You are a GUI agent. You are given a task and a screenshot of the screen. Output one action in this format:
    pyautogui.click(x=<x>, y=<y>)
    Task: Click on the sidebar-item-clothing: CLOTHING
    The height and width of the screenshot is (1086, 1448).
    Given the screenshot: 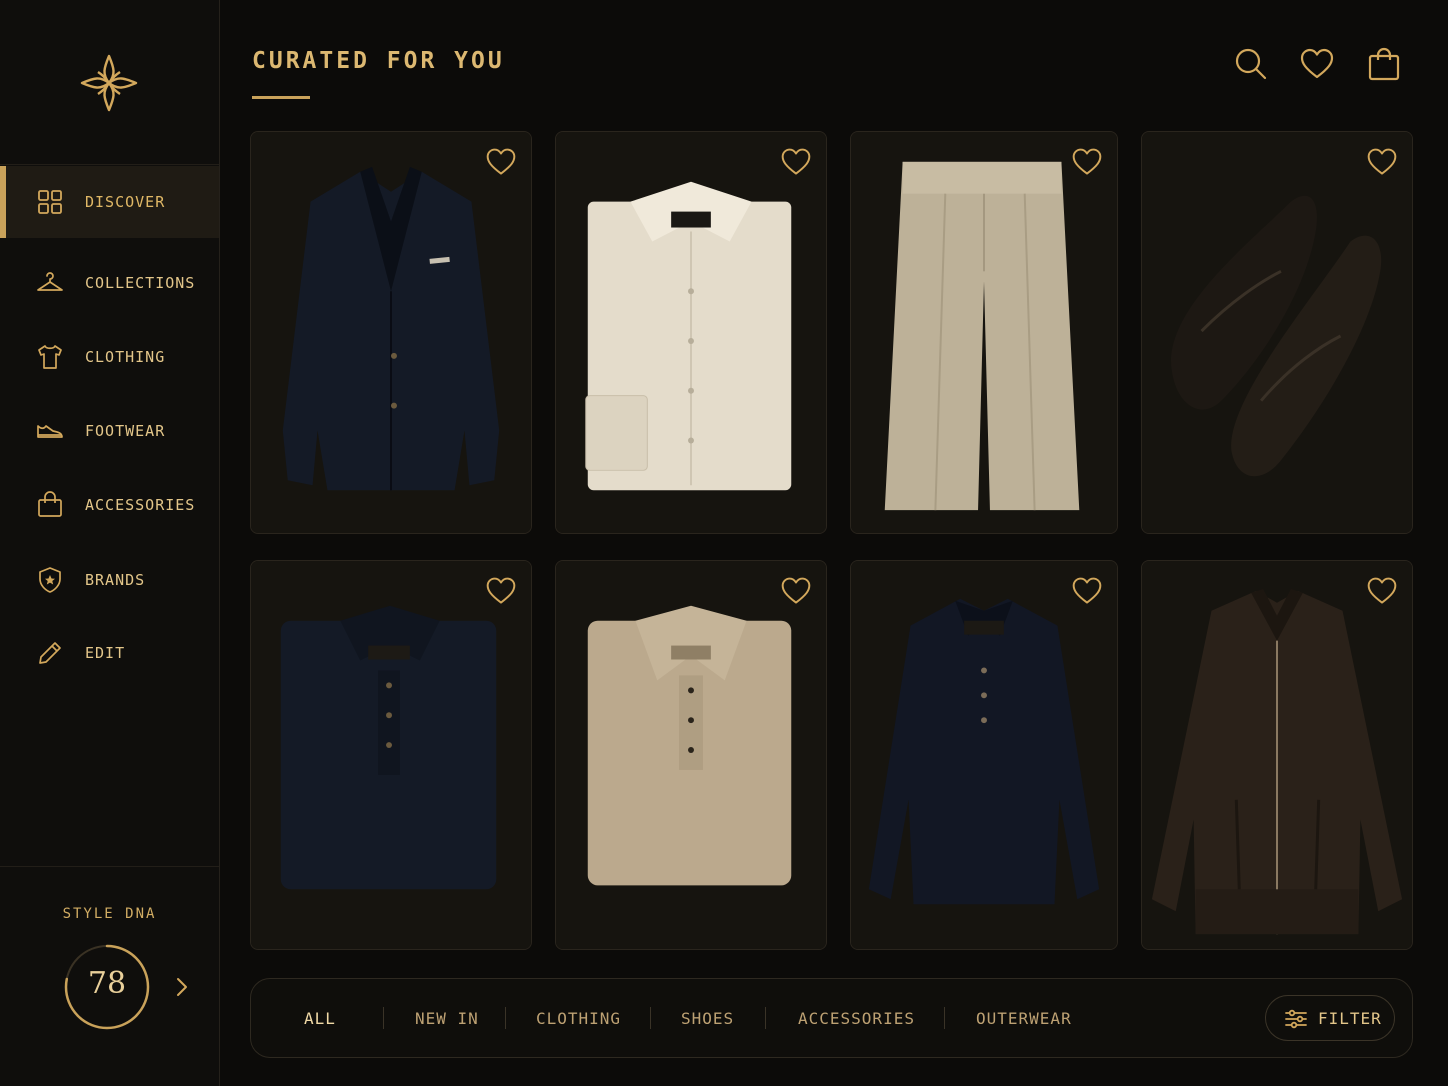 What is the action you would take?
    pyautogui.click(x=109, y=357)
    